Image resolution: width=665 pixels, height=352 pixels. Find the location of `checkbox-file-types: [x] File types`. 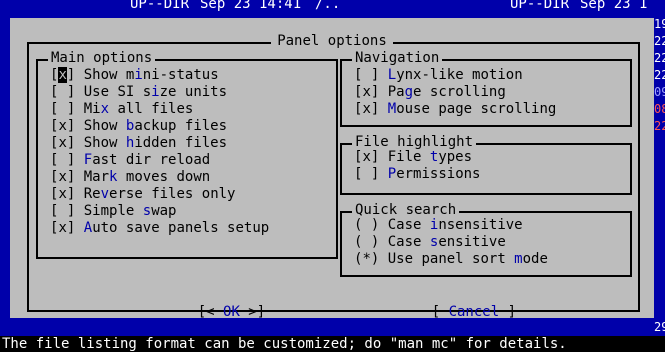

checkbox-file-types: [x] File types is located at coordinates (413, 157).